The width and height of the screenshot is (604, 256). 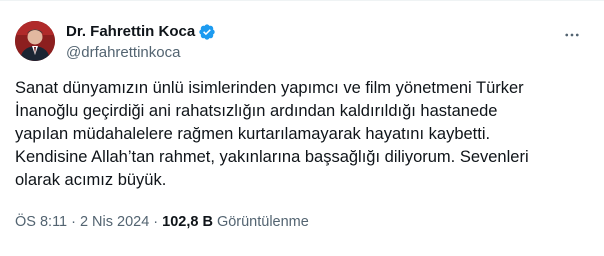 What do you see at coordinates (141, 41) in the screenshot?
I see `author-info: Dr. Fahrettin Koca @drfahrettinkoca` at bounding box center [141, 41].